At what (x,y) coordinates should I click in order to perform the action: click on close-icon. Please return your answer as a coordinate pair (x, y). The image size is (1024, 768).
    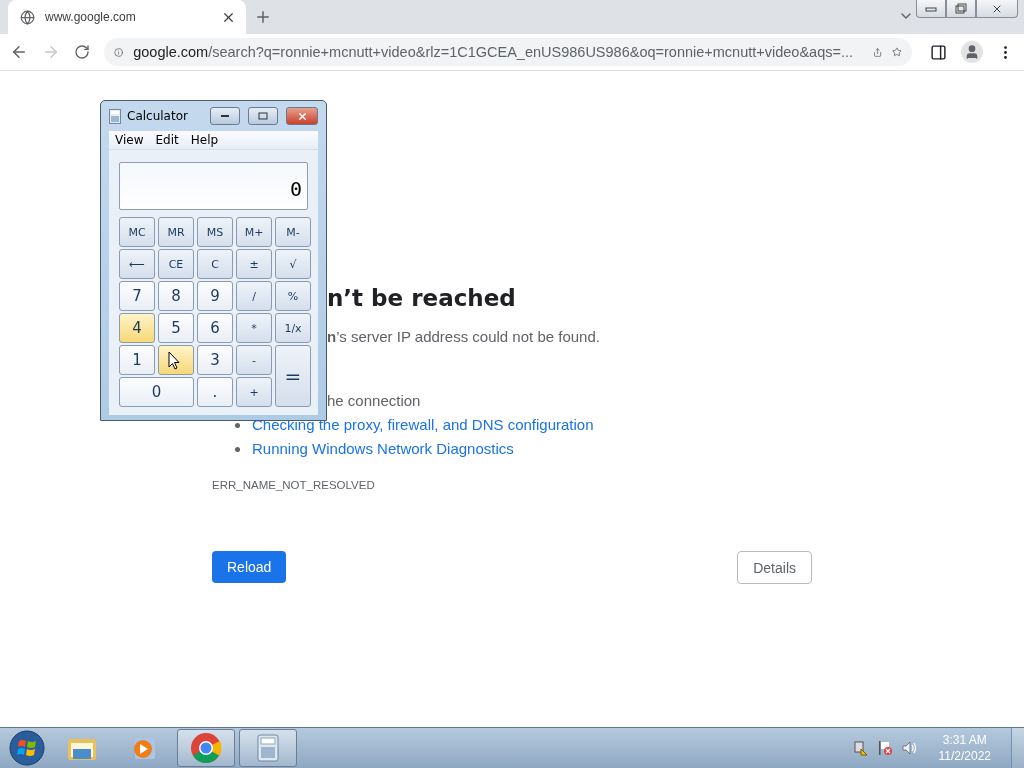
    Looking at the image, I should click on (302, 116).